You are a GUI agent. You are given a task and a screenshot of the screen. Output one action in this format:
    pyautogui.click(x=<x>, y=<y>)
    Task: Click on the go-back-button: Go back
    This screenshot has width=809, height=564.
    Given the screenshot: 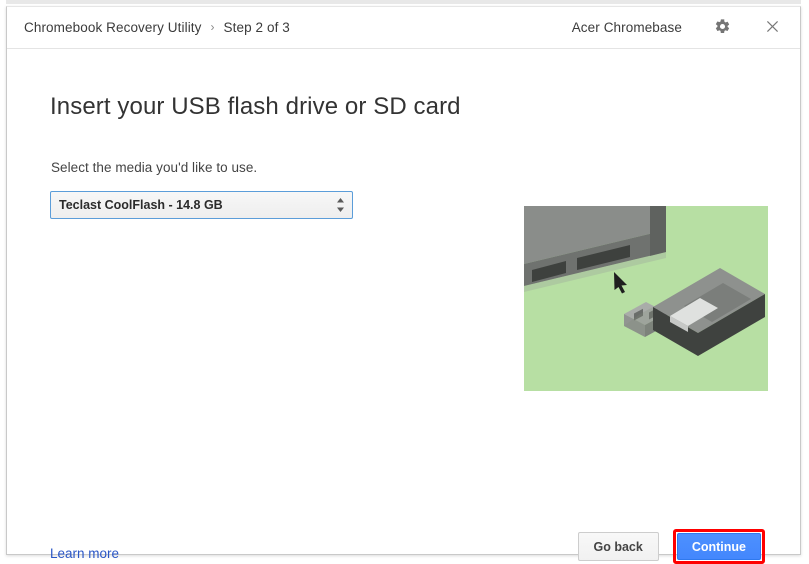 What is the action you would take?
    pyautogui.click(x=618, y=546)
    